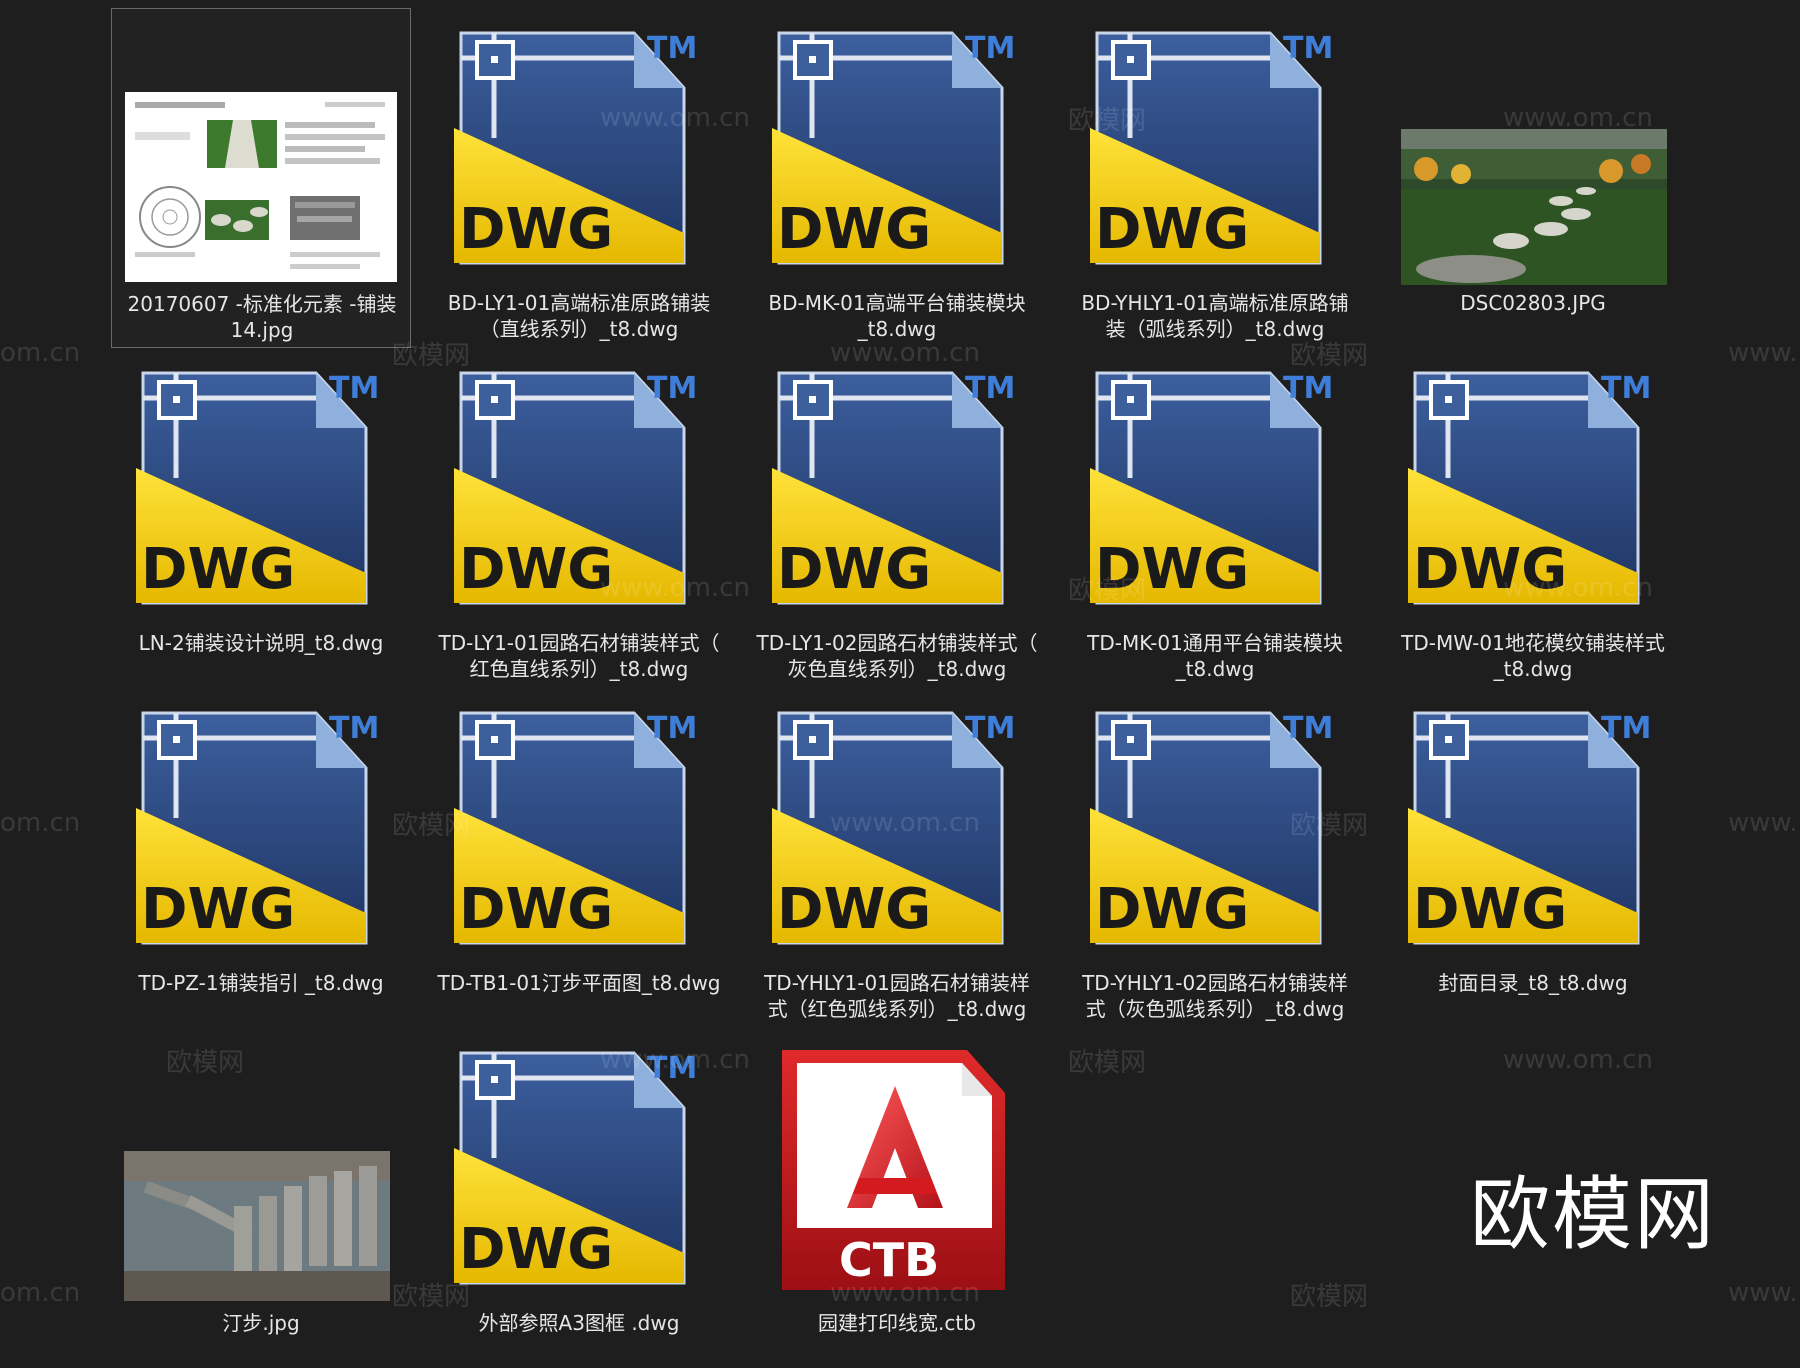  I want to click on file-item: TM DWG TD-LY1-02园路石材铺装样式（ 灰色直线系列）_t8.dwg, so click(897, 518).